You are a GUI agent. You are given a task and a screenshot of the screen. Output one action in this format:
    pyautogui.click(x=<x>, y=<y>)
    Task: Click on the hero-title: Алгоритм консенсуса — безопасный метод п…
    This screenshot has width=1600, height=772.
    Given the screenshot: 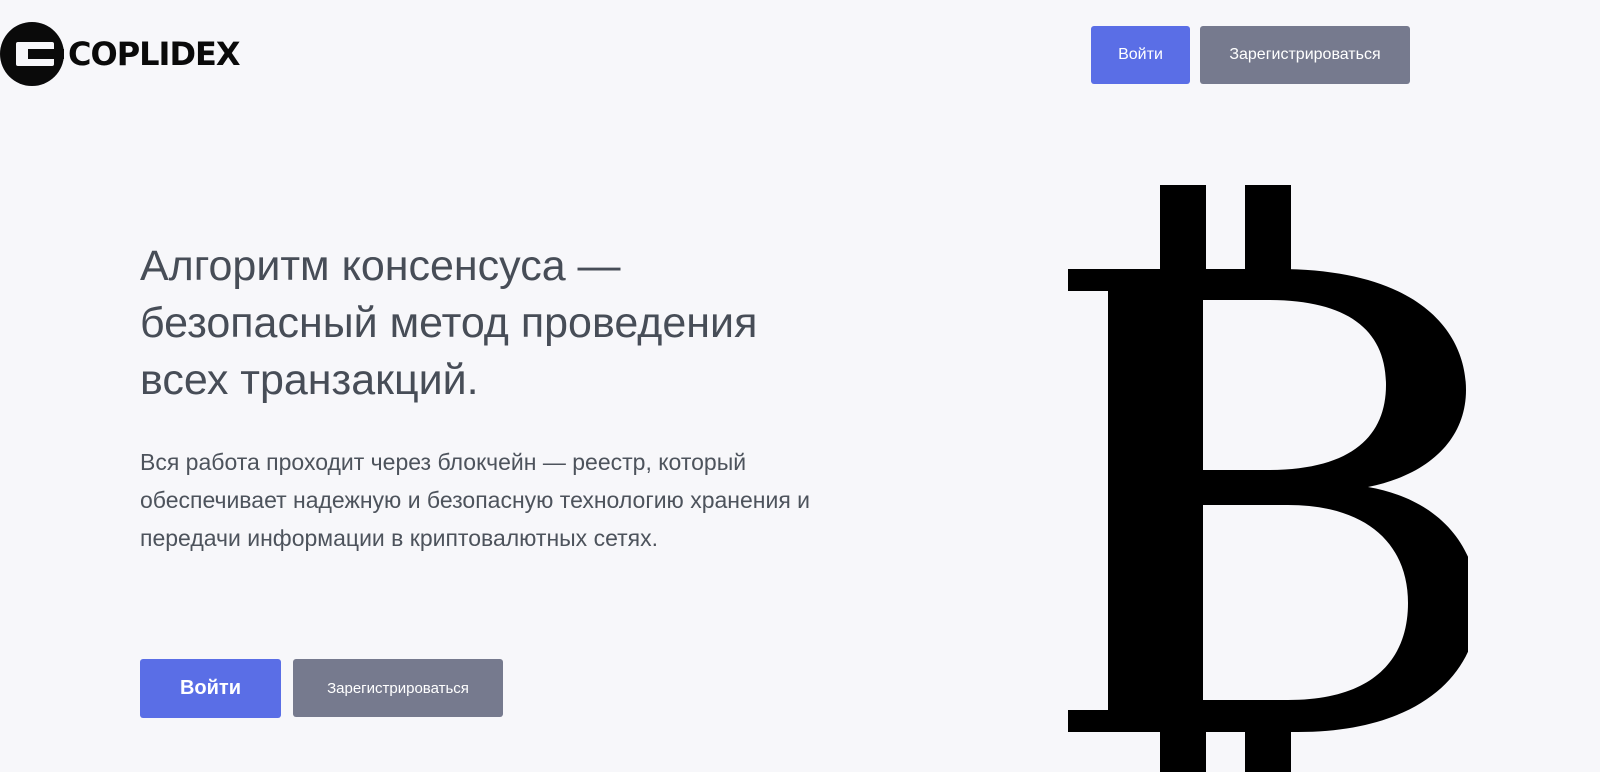 What is the action you would take?
    pyautogui.click(x=449, y=323)
    